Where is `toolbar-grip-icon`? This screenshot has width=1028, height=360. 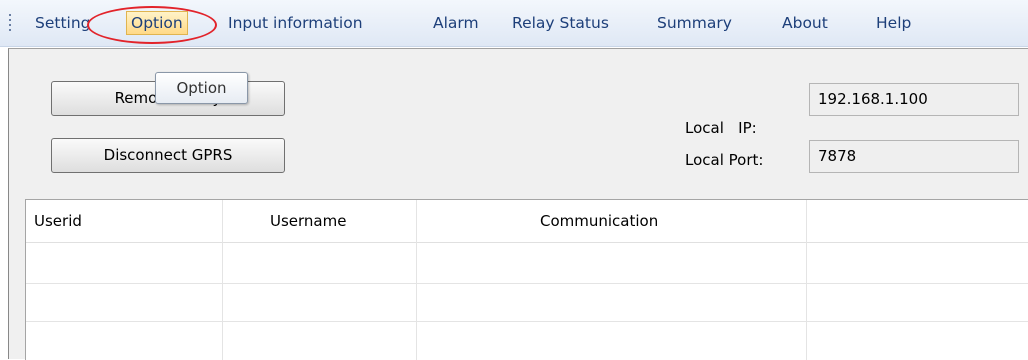 toolbar-grip-icon is located at coordinates (10, 23).